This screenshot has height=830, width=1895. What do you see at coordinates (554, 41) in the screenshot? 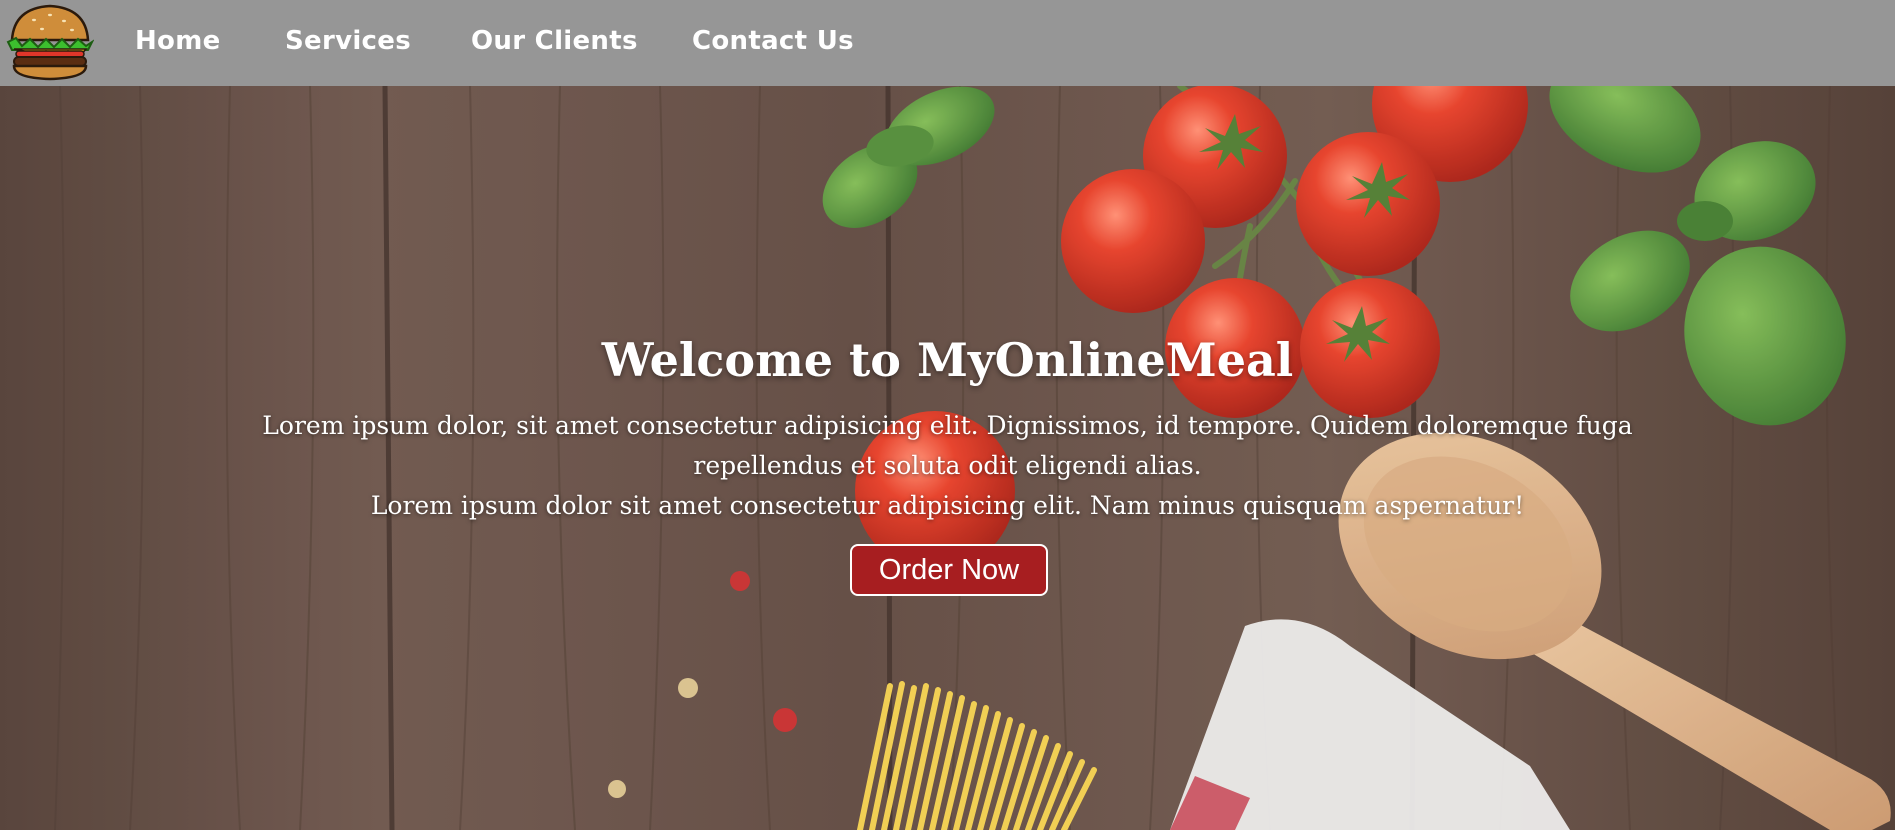
I see `nav-link-clients: Our Clients` at bounding box center [554, 41].